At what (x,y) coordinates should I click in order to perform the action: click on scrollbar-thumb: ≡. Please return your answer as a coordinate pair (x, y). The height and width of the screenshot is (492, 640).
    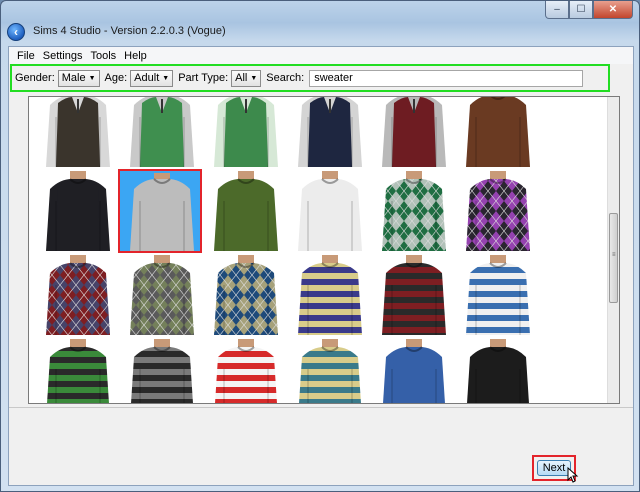
    Looking at the image, I should click on (613, 258).